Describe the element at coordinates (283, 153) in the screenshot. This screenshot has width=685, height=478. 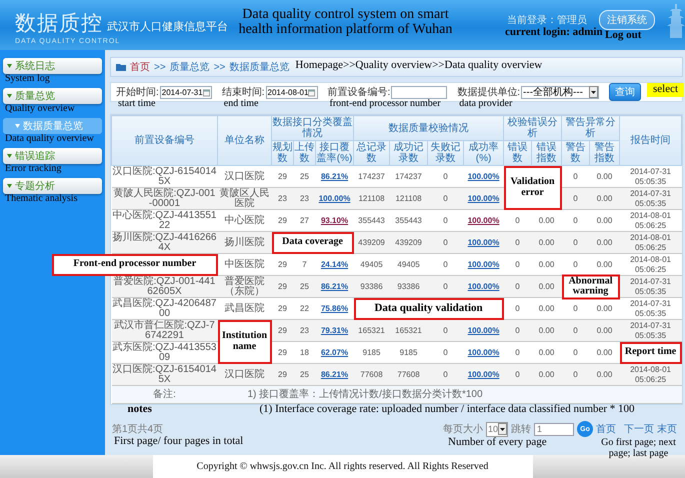
I see `column-header: 规划数` at that location.